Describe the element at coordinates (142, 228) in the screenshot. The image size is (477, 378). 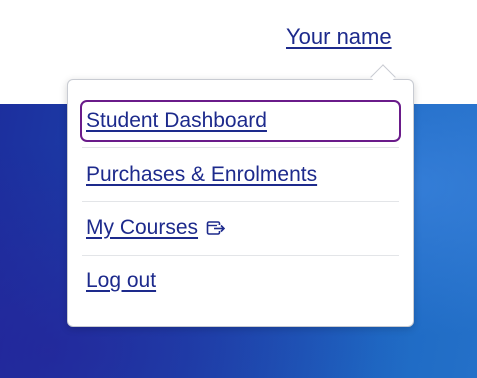
I see `menu-item-label: My Courses` at that location.